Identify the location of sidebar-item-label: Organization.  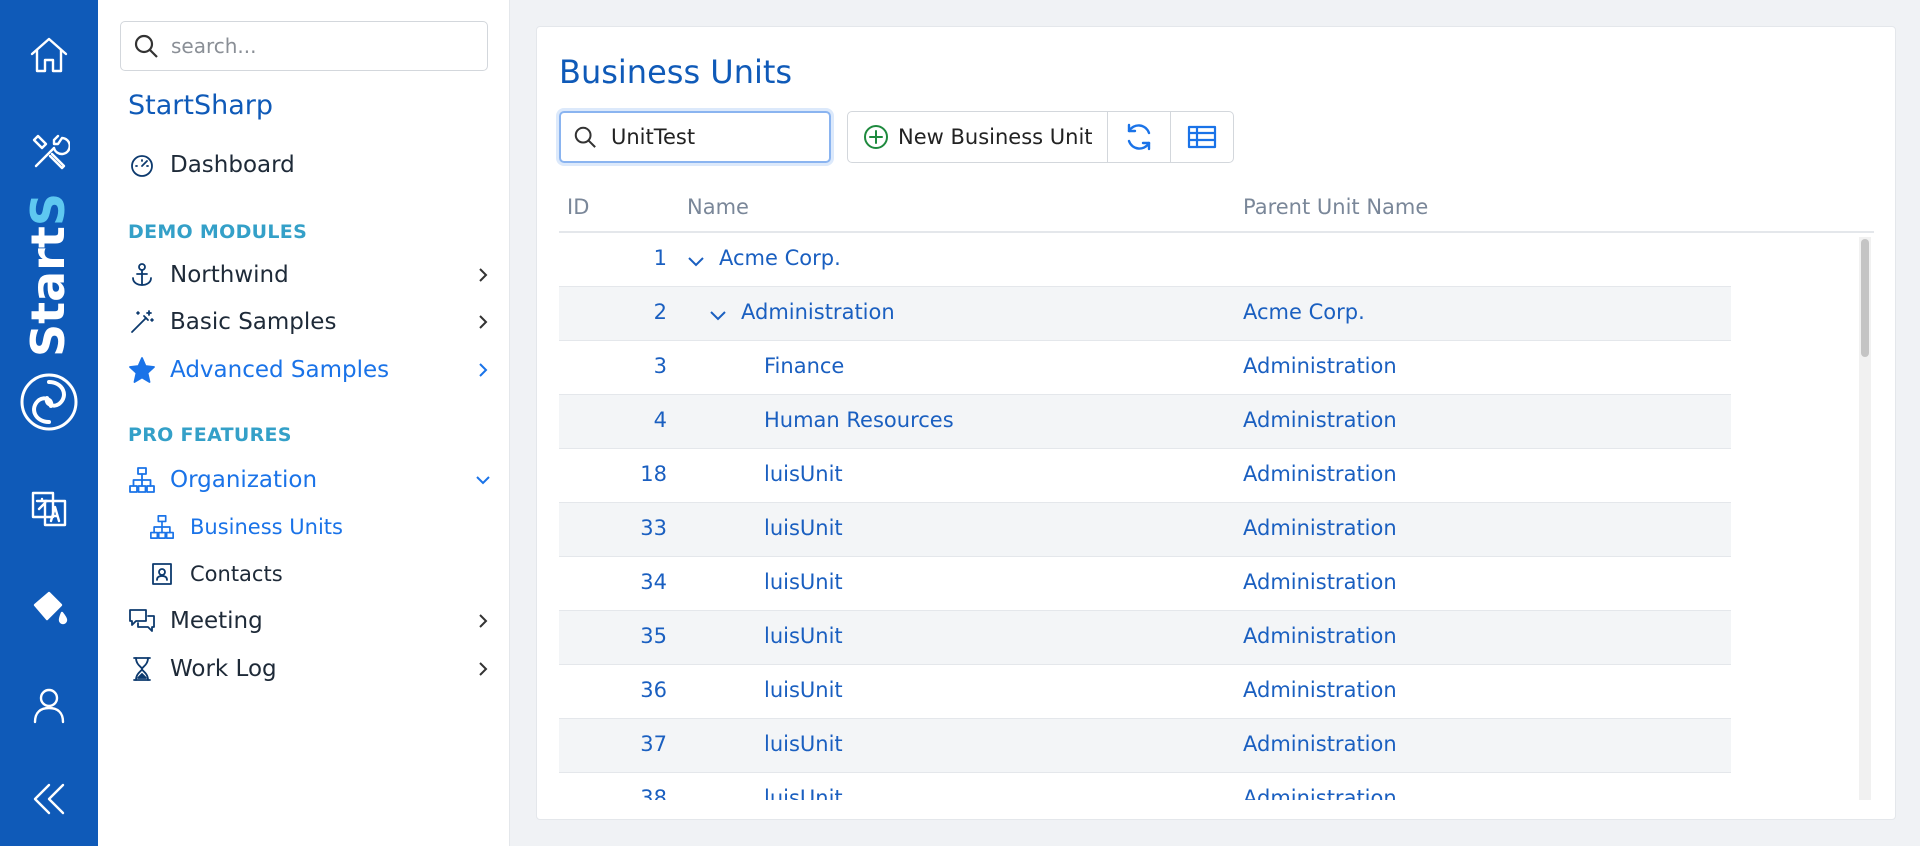
(244, 480).